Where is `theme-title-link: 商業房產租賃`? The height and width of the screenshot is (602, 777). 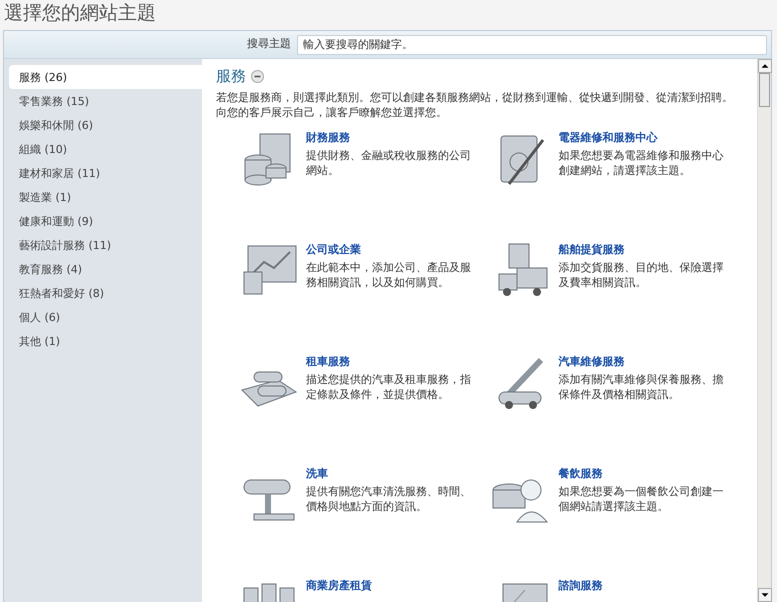
theme-title-link: 商業房產租賃 is located at coordinates (339, 586).